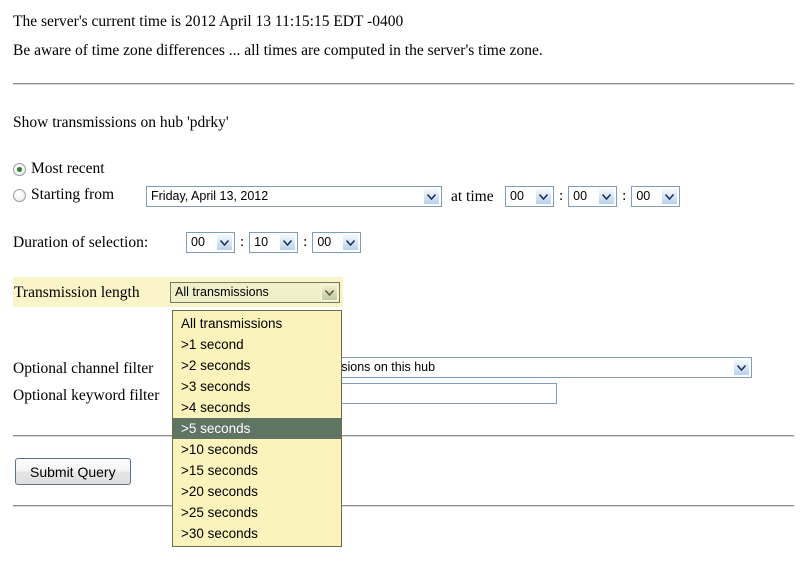  I want to click on channel-filter-label: Optional channel filter, so click(83, 368).